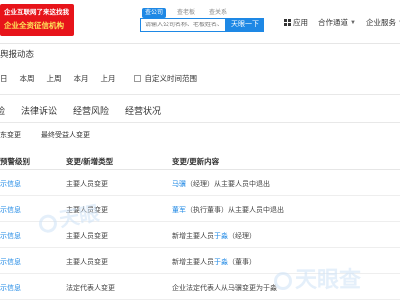 This screenshot has height=300, width=400. Describe the element at coordinates (380, 22) in the screenshot. I see `nav-enterprise-label: 企业服务` at that location.